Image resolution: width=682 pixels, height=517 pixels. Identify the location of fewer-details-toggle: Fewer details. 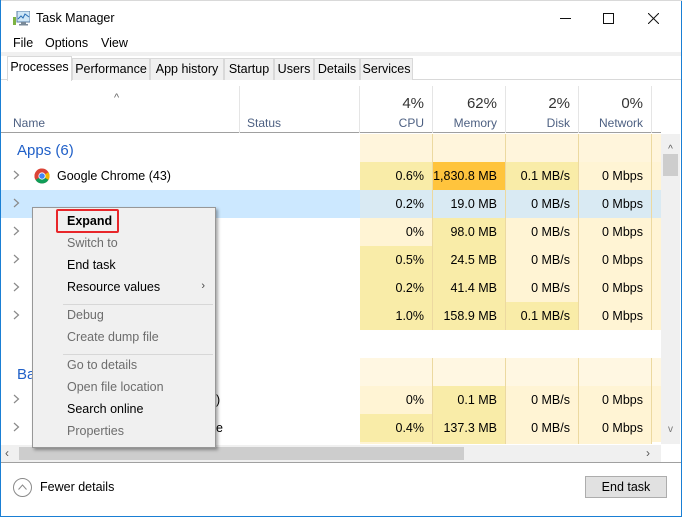
(63, 487).